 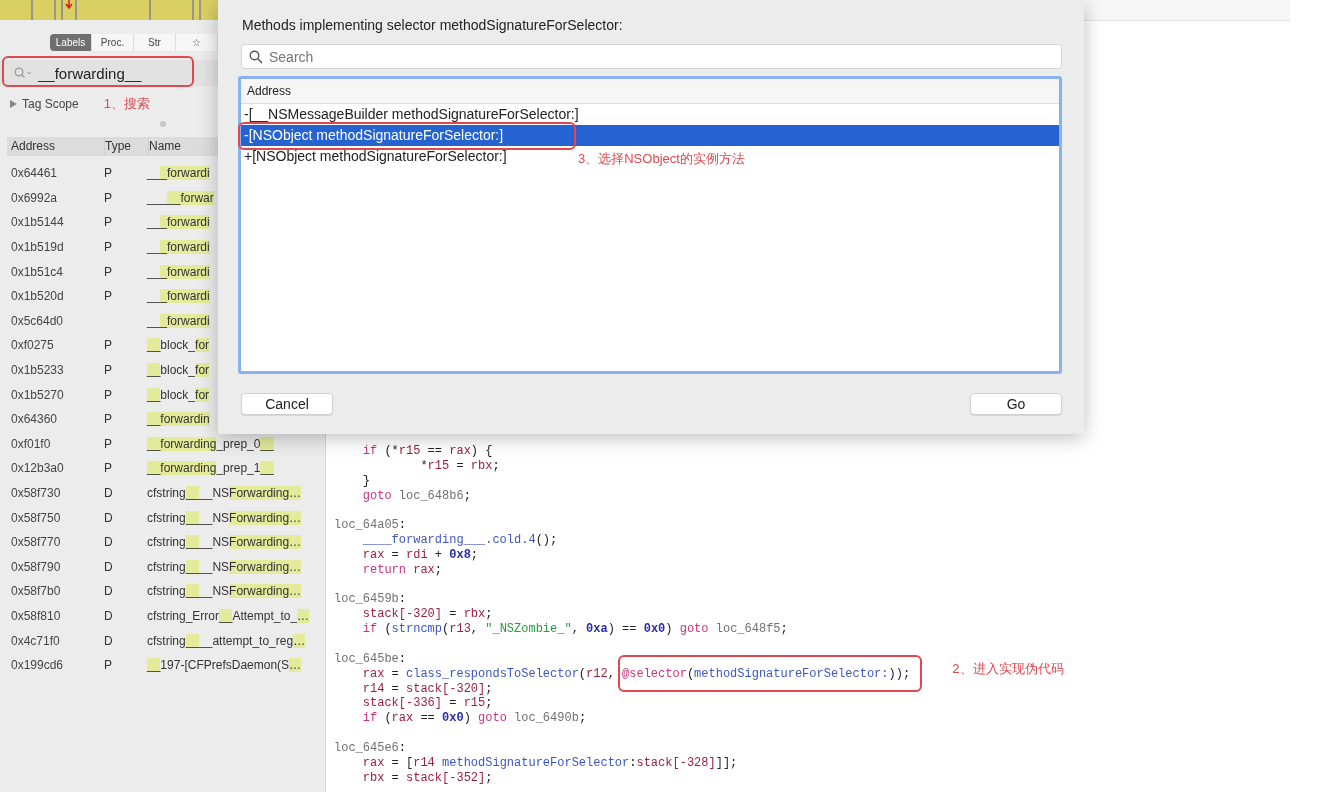 I want to click on code-line: rax = [r14 methodSignatureForSelector:stack[-328]]];, so click(x=549, y=763).